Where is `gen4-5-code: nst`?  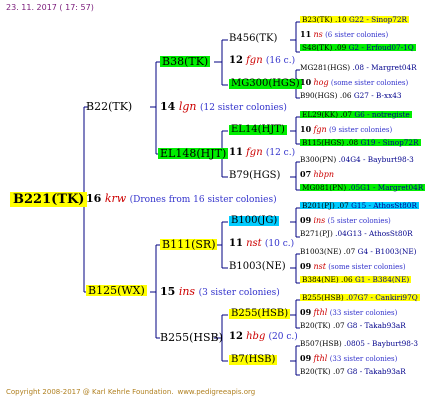 gen4-5-code: nst is located at coordinates (319, 266).